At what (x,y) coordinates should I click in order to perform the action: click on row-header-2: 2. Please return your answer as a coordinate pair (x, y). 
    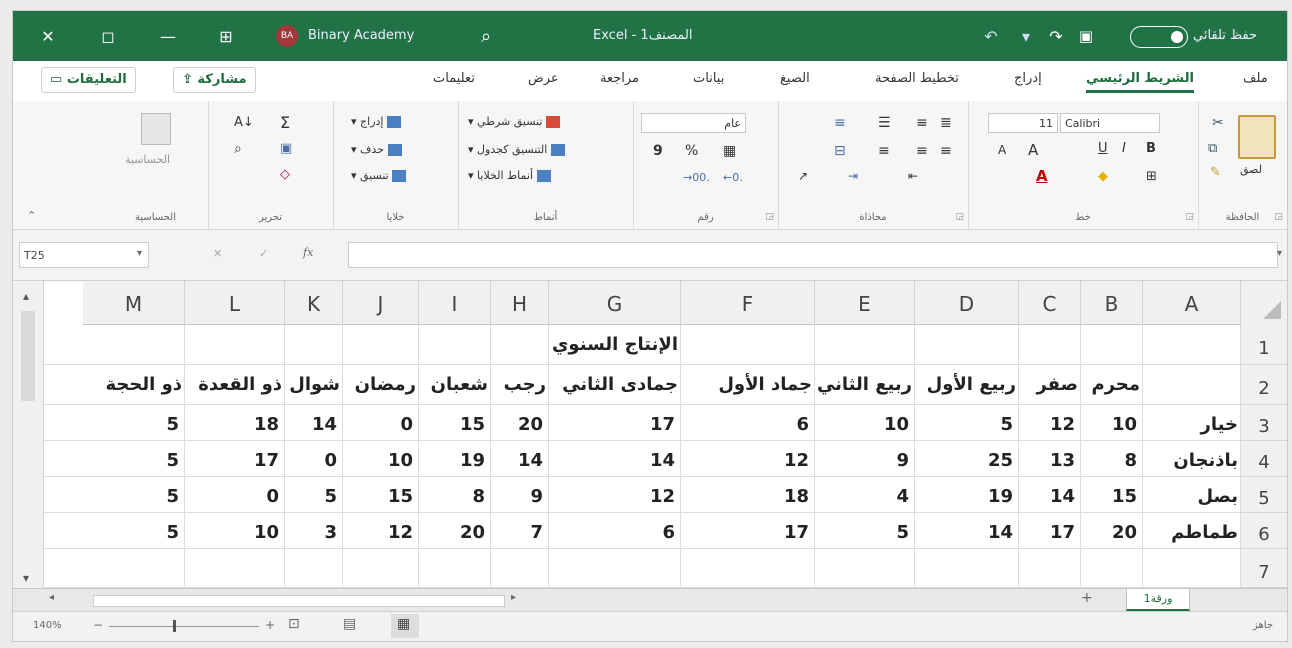
    Looking at the image, I should click on (1264, 385).